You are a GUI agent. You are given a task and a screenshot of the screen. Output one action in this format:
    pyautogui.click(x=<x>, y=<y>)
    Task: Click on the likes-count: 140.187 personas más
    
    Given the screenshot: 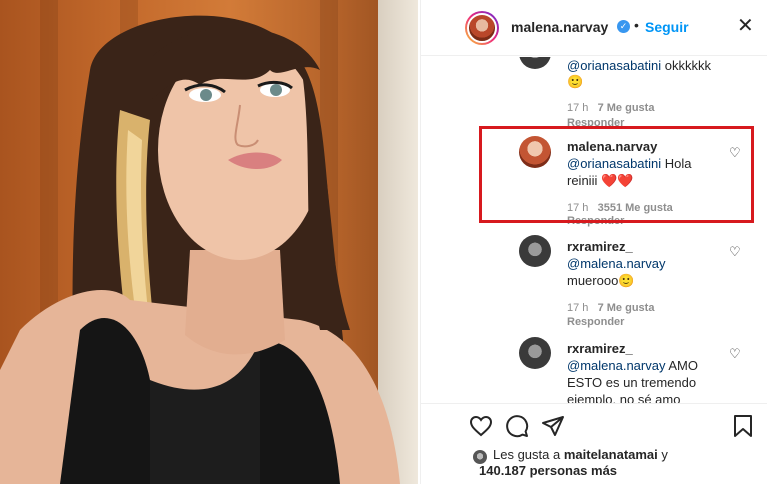 What is the action you would take?
    pyautogui.click(x=548, y=471)
    